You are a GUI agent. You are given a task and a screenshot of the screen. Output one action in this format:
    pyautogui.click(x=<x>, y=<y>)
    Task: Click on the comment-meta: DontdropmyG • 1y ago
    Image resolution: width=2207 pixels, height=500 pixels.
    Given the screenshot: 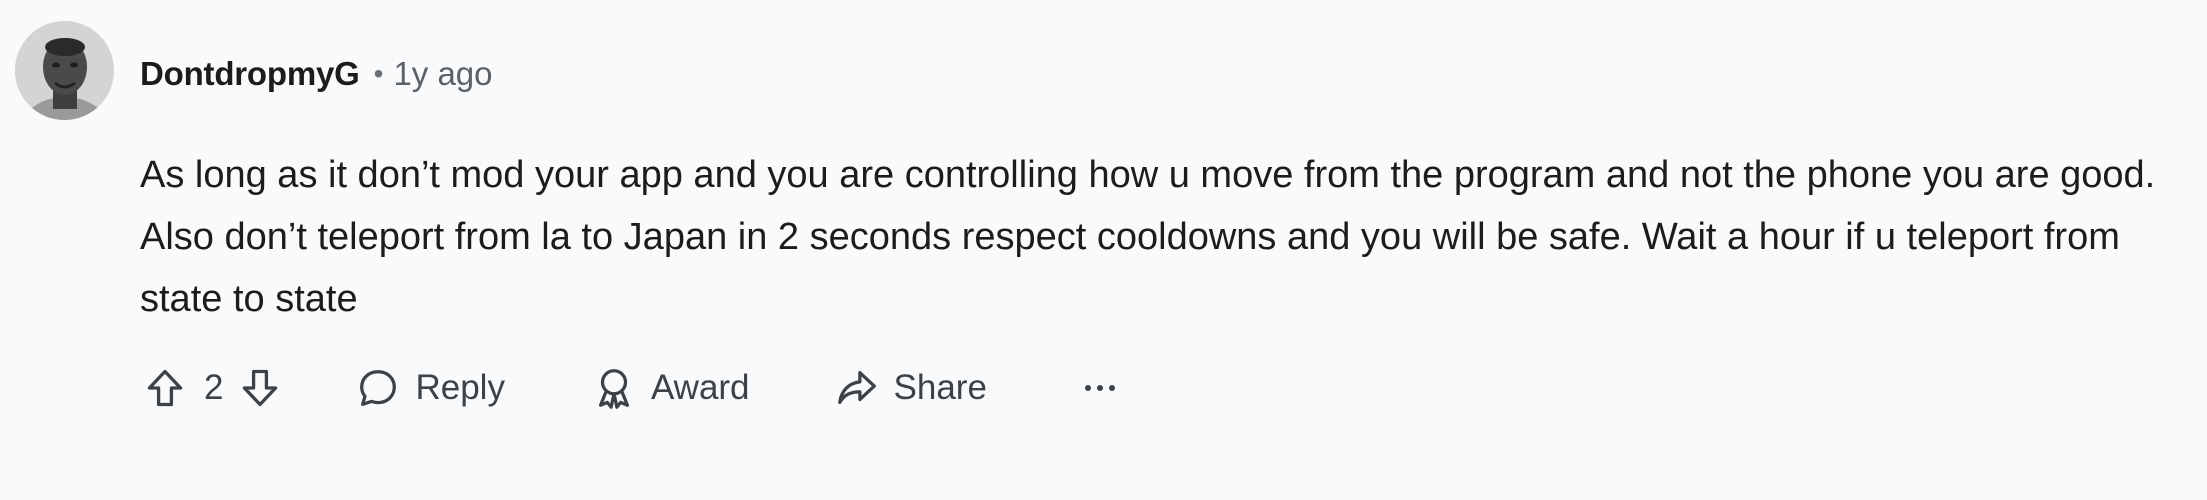 What is the action you would take?
    pyautogui.click(x=316, y=74)
    